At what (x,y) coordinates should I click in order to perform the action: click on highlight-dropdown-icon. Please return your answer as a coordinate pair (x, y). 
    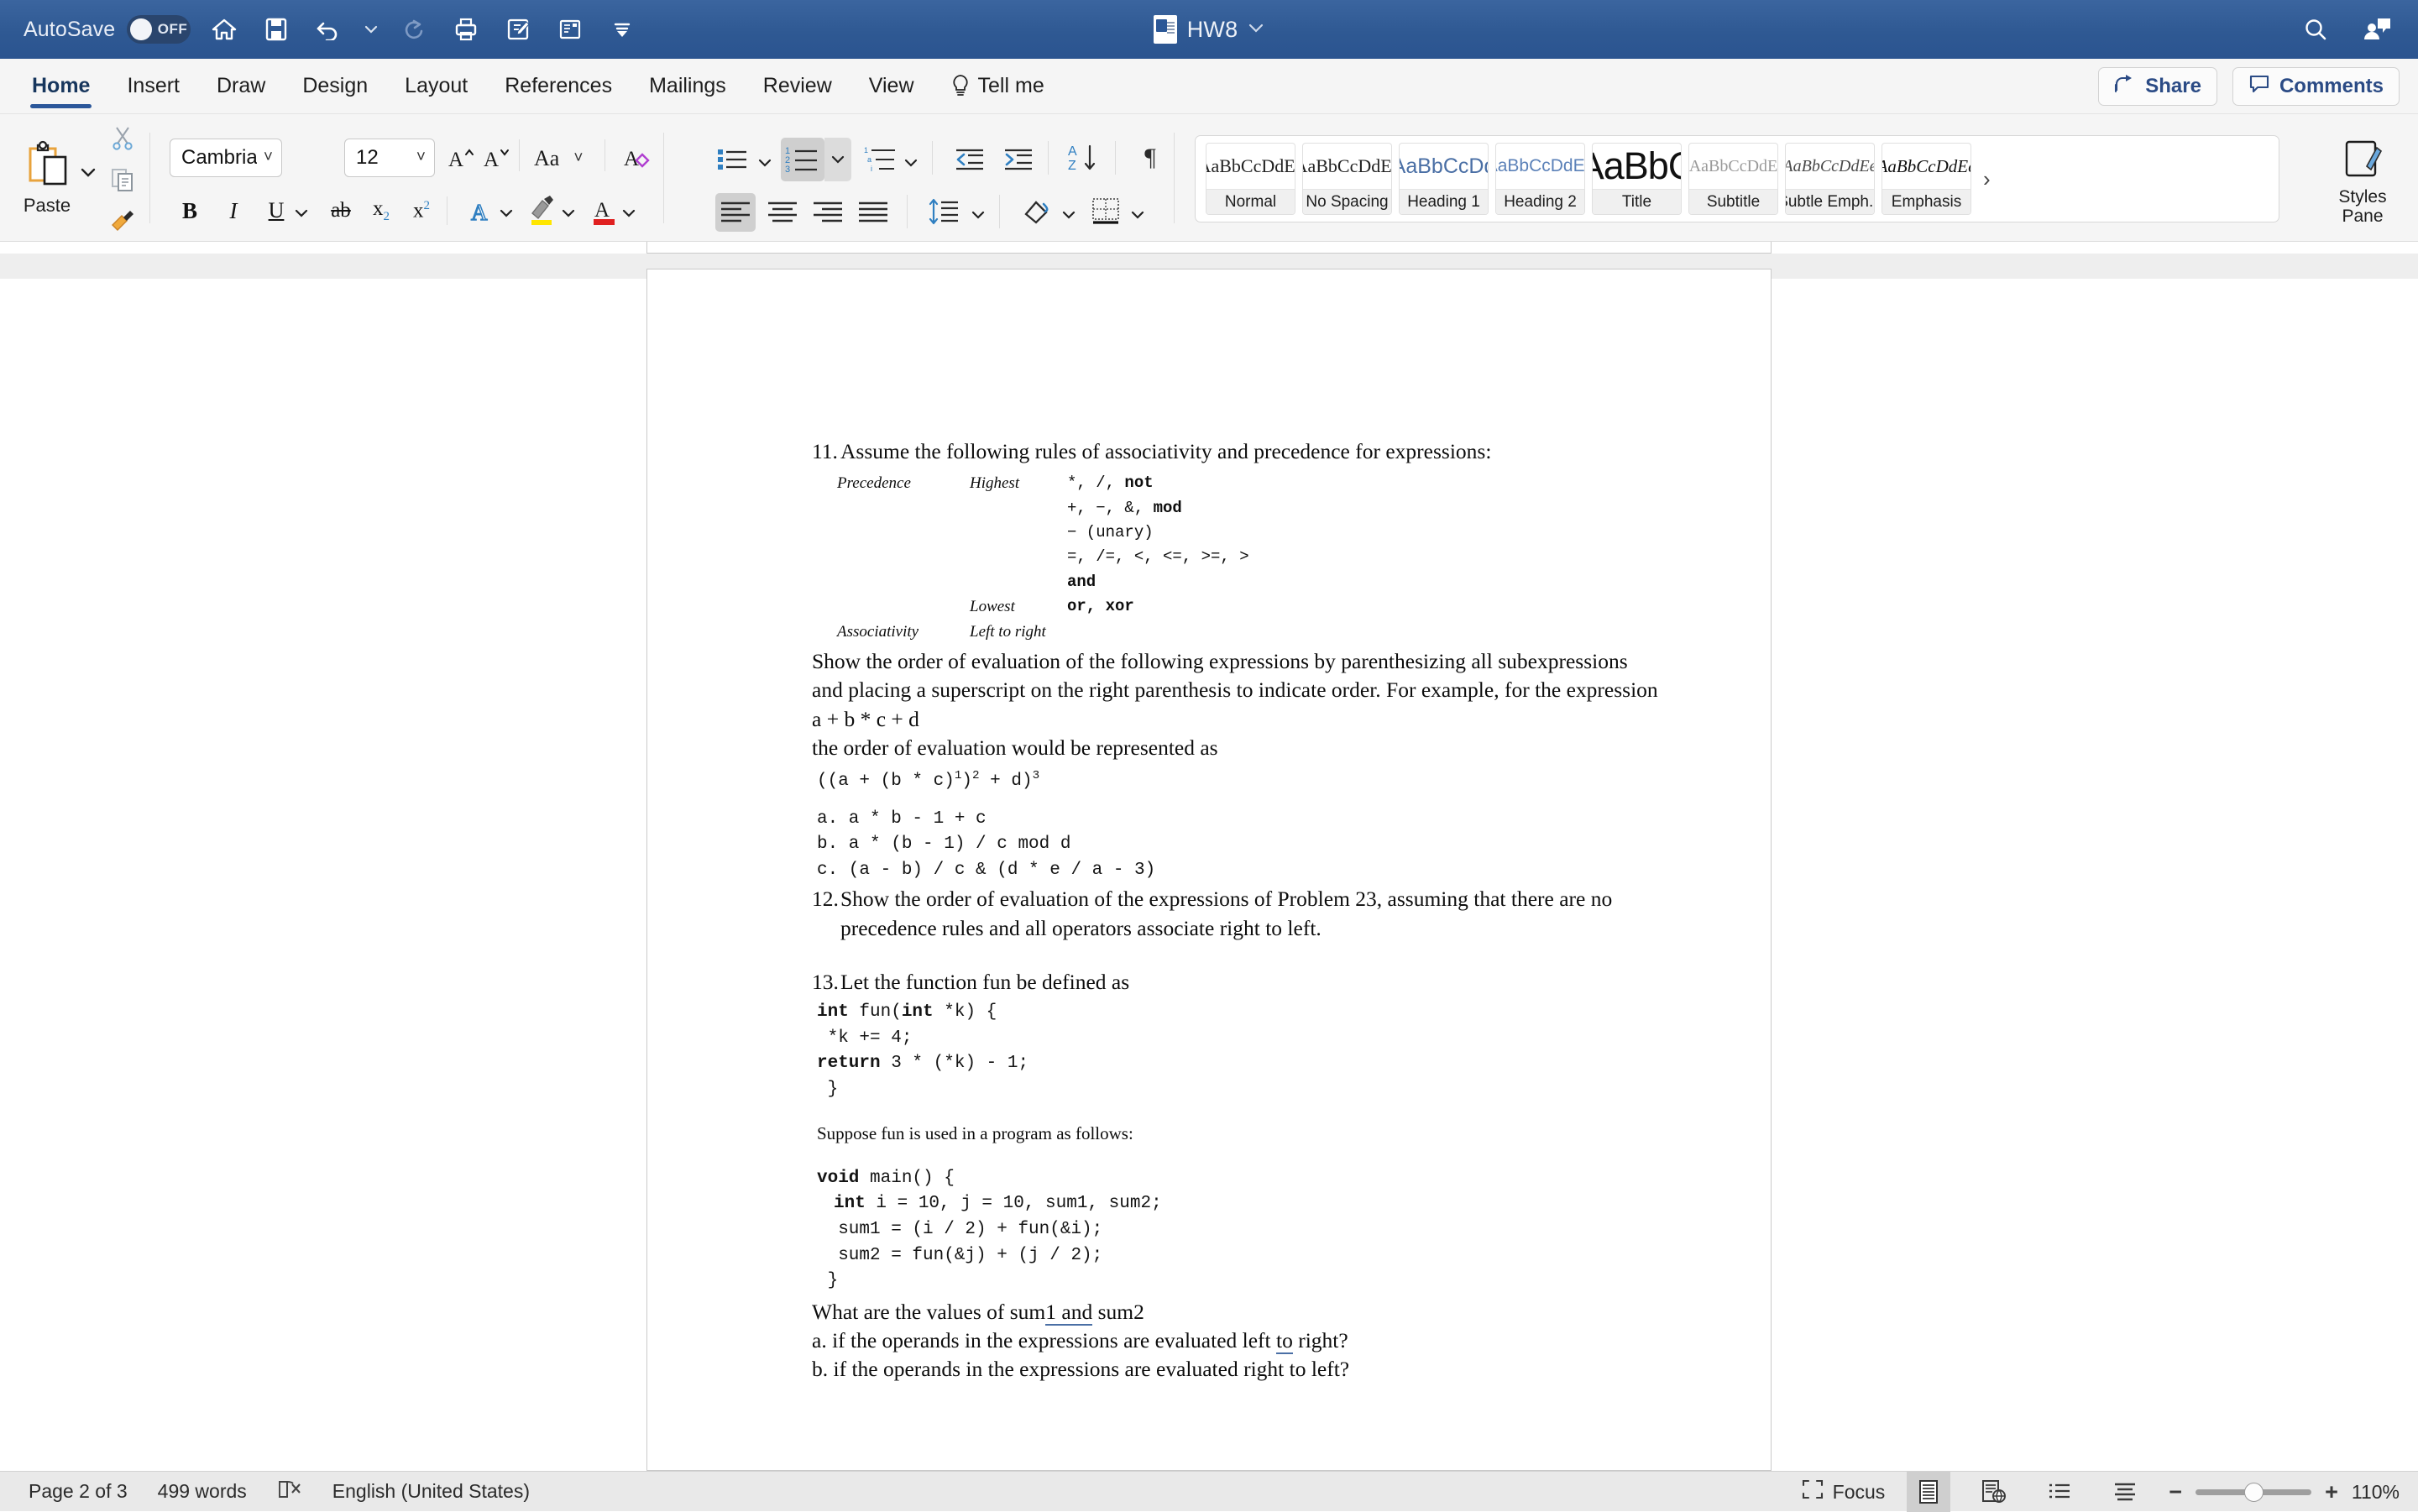
    Looking at the image, I should click on (568, 213).